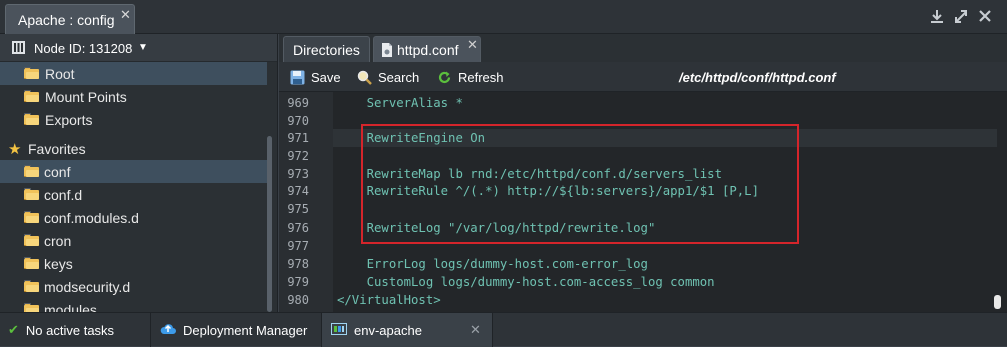 The height and width of the screenshot is (347, 1007). What do you see at coordinates (298, 246) in the screenshot?
I see `line-number: 977` at bounding box center [298, 246].